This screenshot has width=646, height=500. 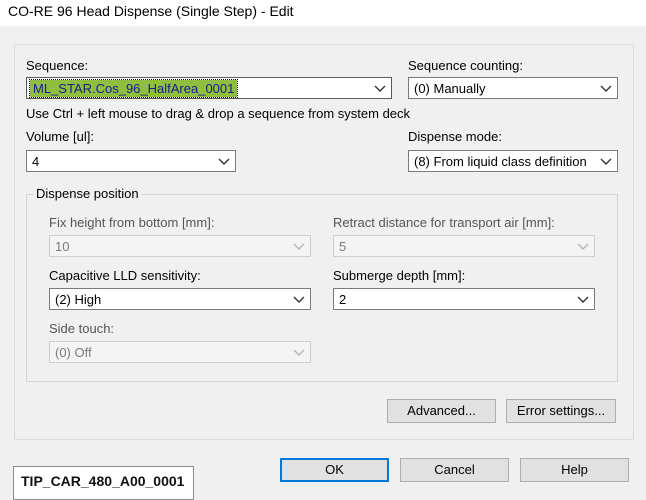 What do you see at coordinates (450, 88) in the screenshot?
I see `sequence-counting-value: (0) Manually` at bounding box center [450, 88].